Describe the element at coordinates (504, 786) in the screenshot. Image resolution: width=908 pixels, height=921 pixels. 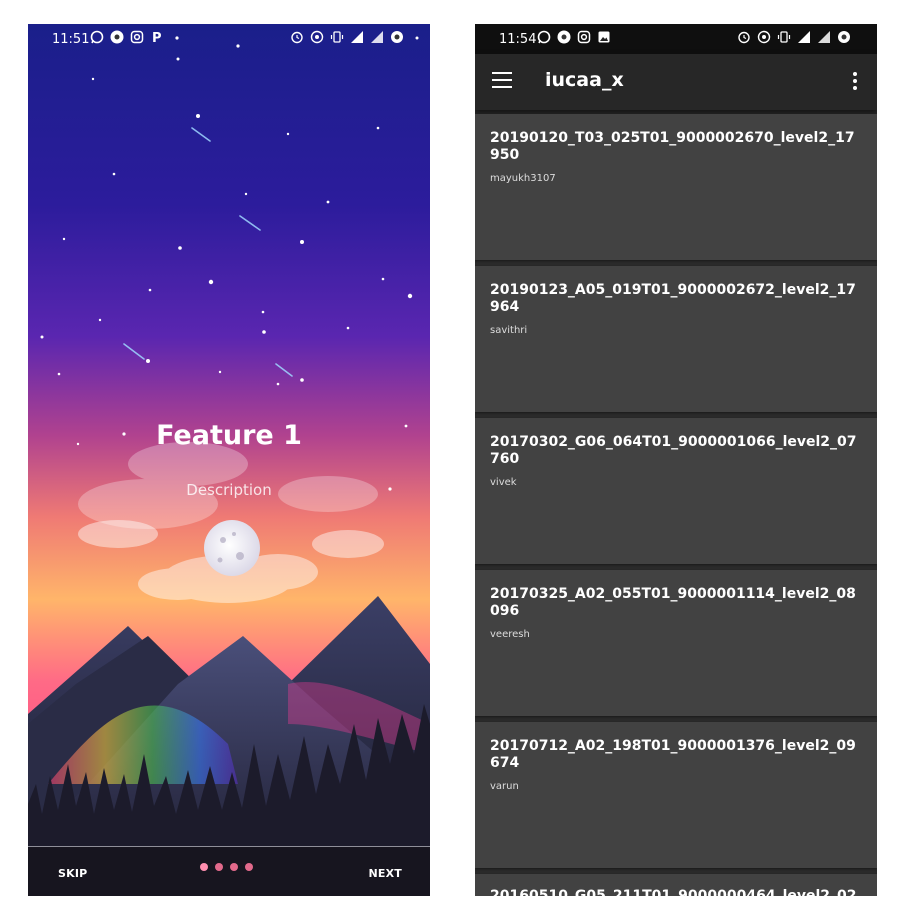
I see `list-item-user: varun` at that location.